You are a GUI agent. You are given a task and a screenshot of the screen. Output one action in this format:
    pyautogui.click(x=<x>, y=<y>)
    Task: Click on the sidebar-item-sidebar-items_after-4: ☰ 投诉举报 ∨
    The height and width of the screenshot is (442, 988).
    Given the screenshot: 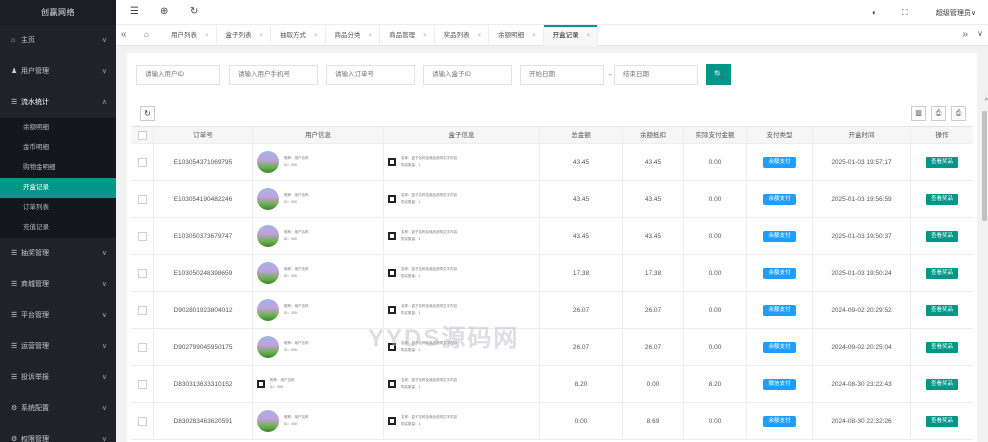 What is the action you would take?
    pyautogui.click(x=58, y=377)
    